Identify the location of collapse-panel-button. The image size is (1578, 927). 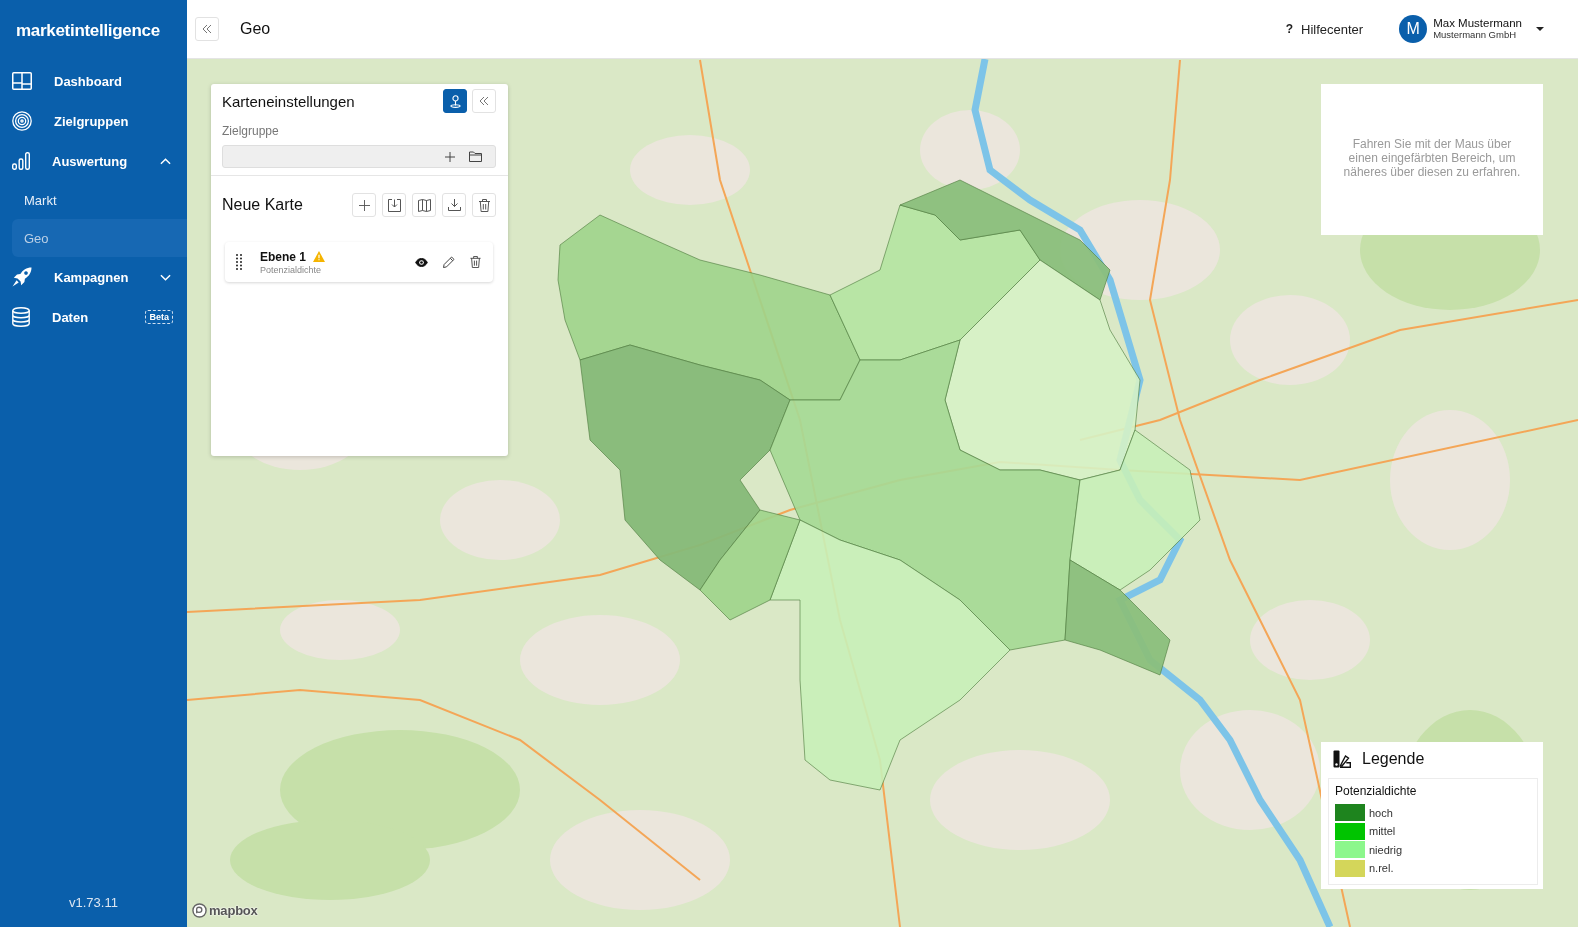
(484, 101).